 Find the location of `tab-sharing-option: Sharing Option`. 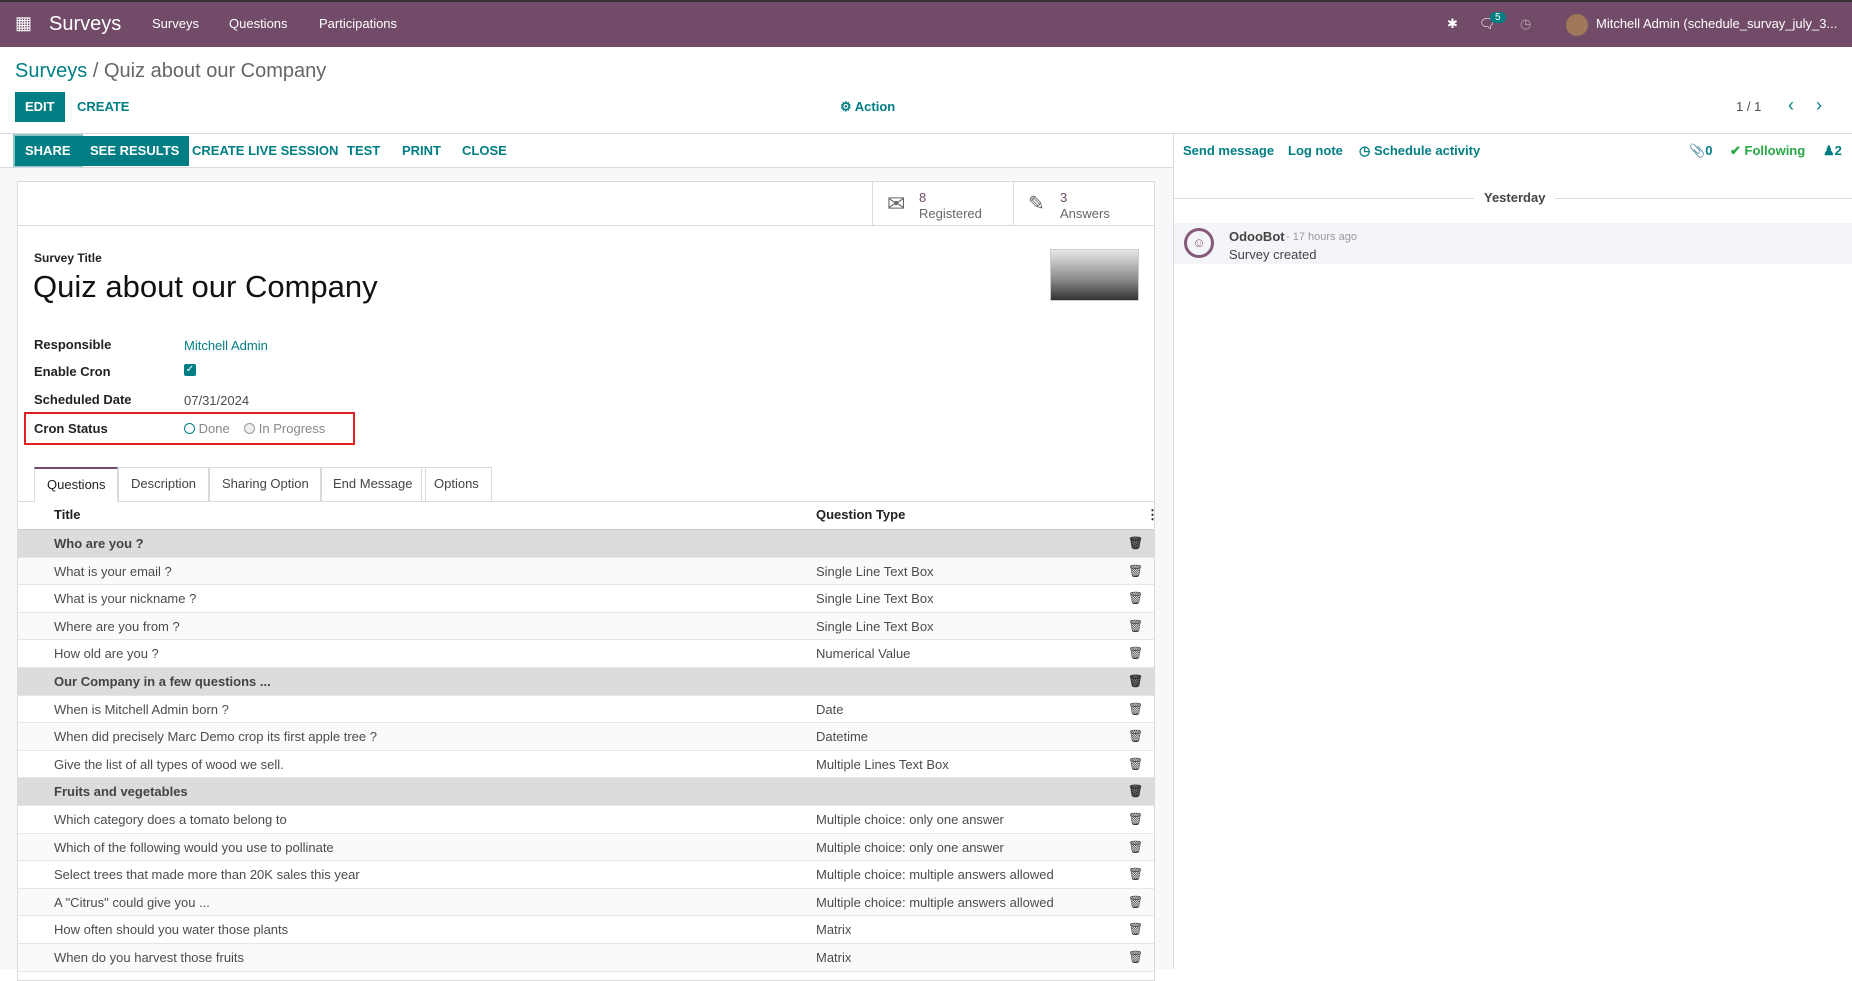

tab-sharing-option: Sharing Option is located at coordinates (265, 484).